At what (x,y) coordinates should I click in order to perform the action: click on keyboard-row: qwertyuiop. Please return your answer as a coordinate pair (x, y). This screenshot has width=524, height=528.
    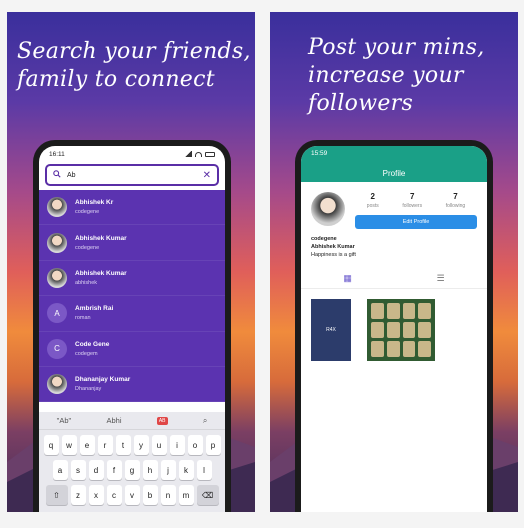
    Looking at the image, I should click on (132, 445).